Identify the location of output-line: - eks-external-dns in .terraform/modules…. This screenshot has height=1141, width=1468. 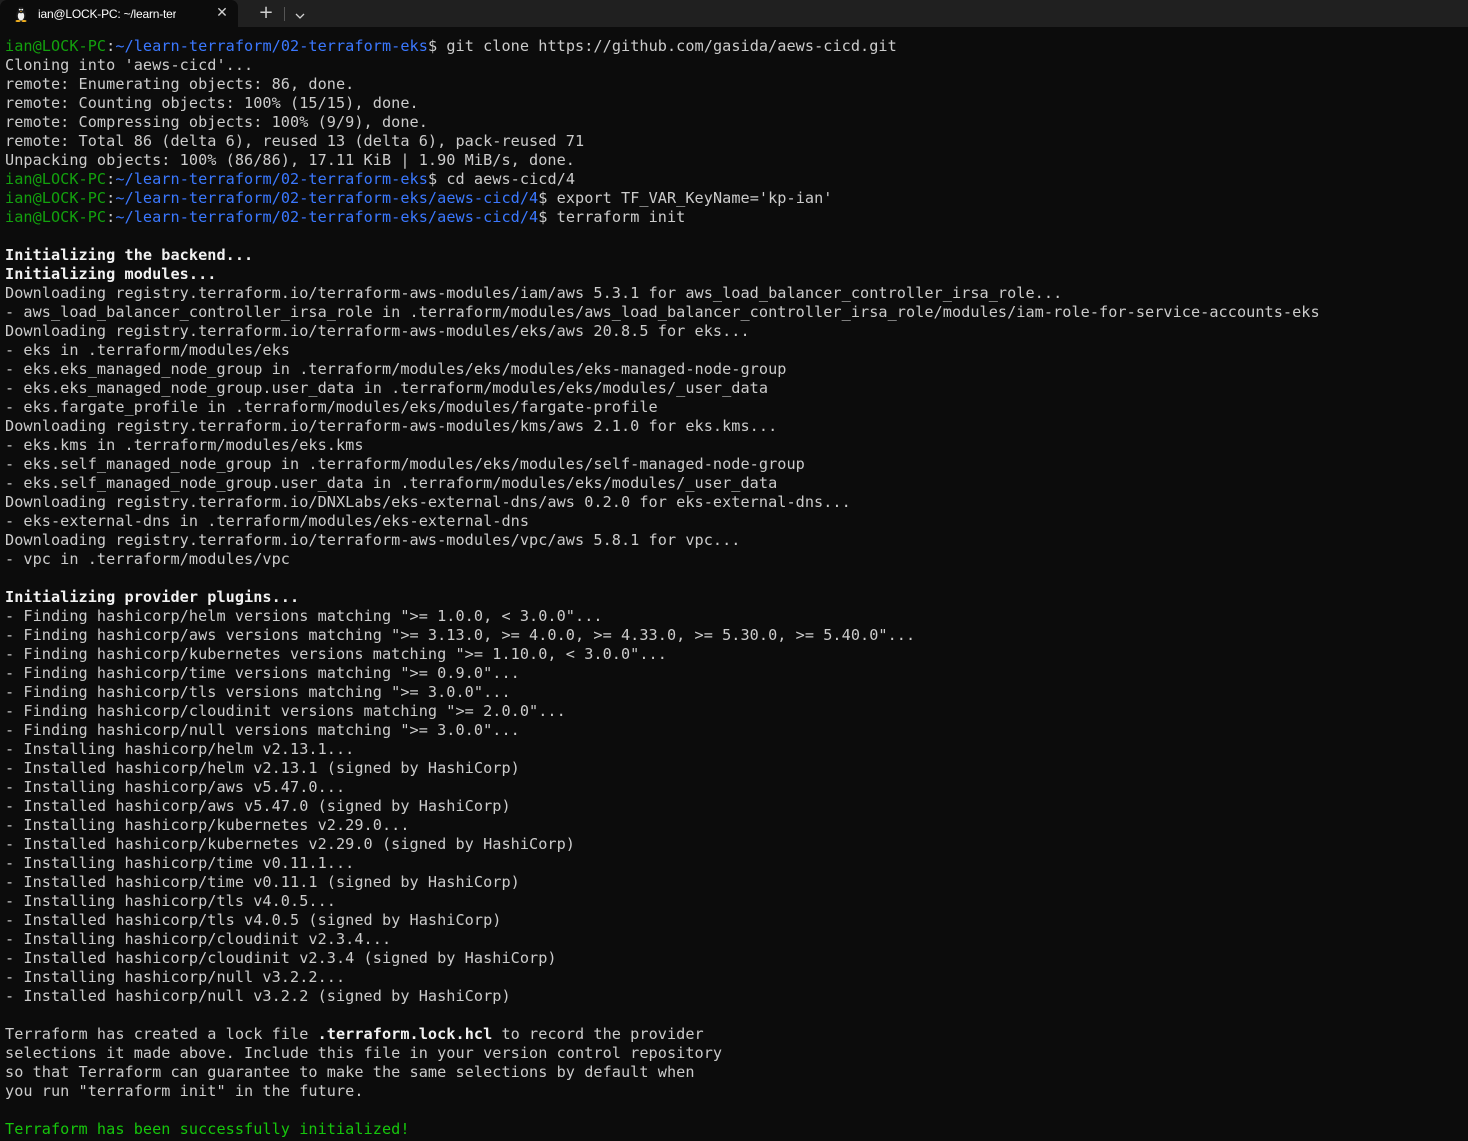
(736, 521).